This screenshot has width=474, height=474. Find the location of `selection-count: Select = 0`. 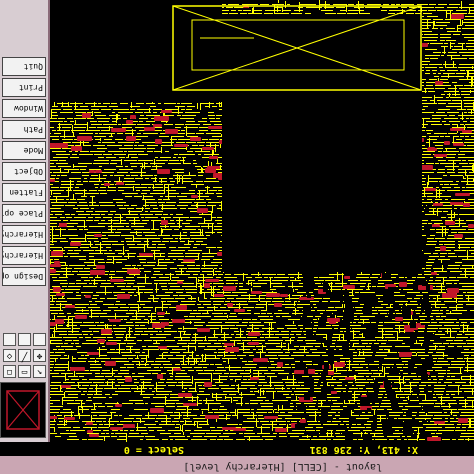

selection-count: Select = 0 is located at coordinates (153, 449).